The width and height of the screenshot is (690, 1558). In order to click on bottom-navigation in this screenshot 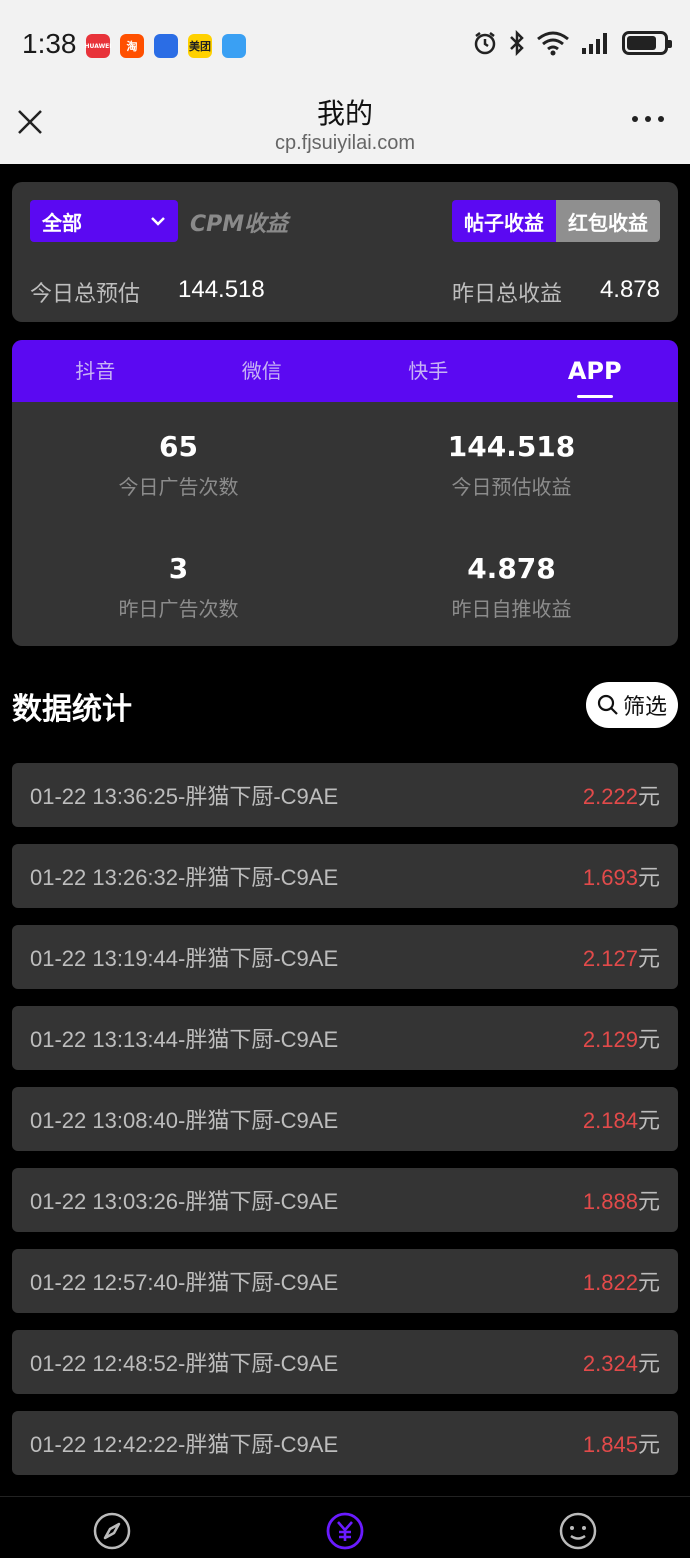, I will do `click(345, 1527)`.